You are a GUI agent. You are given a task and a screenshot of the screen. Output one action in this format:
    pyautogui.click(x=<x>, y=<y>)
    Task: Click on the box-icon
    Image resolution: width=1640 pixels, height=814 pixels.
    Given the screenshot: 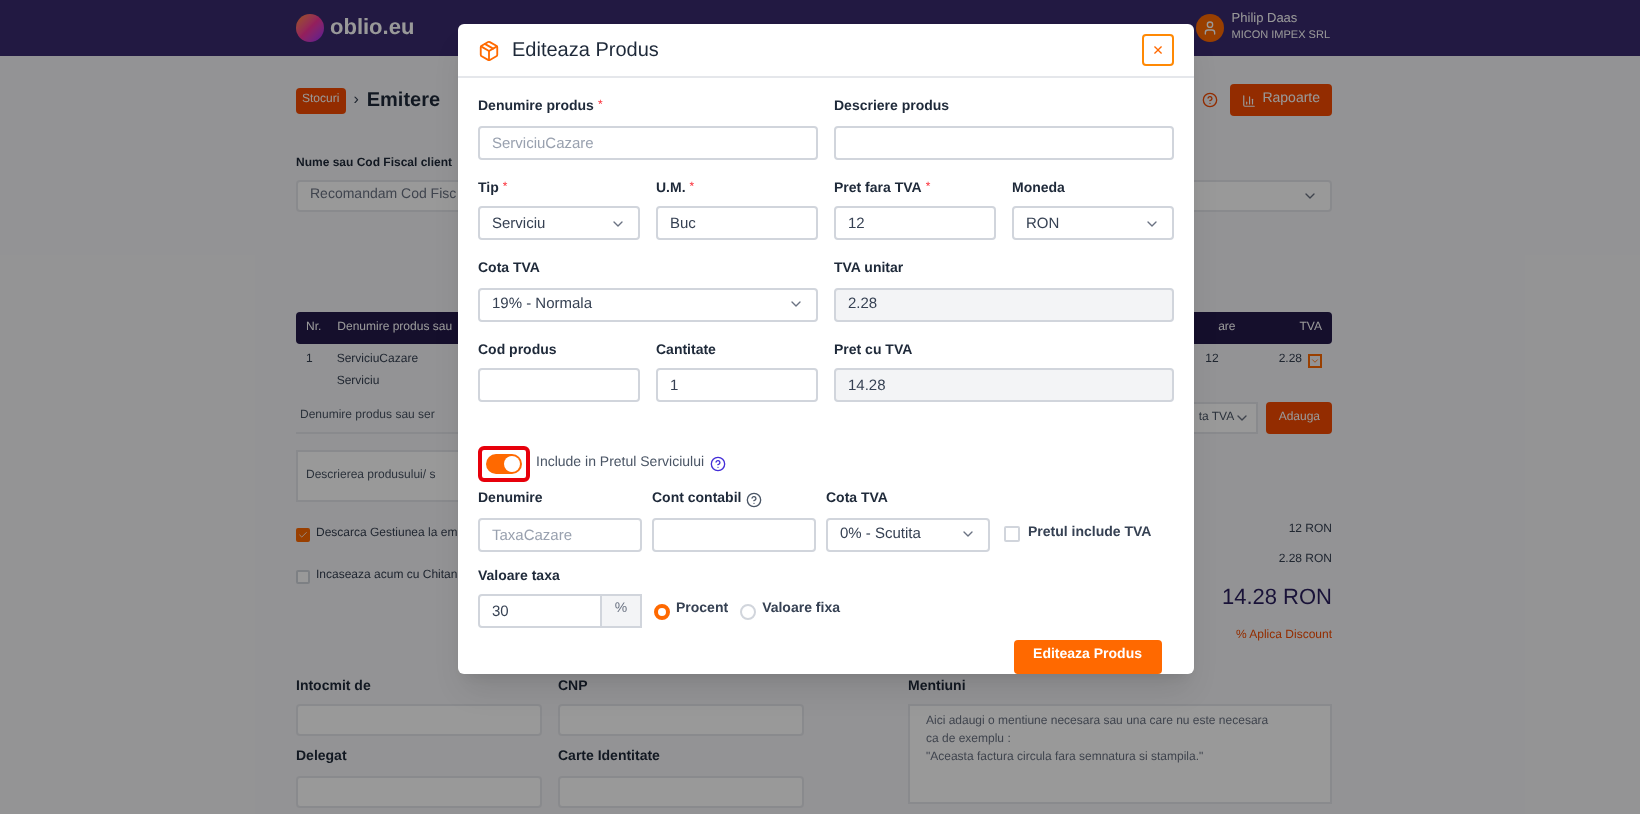 What is the action you would take?
    pyautogui.click(x=489, y=50)
    